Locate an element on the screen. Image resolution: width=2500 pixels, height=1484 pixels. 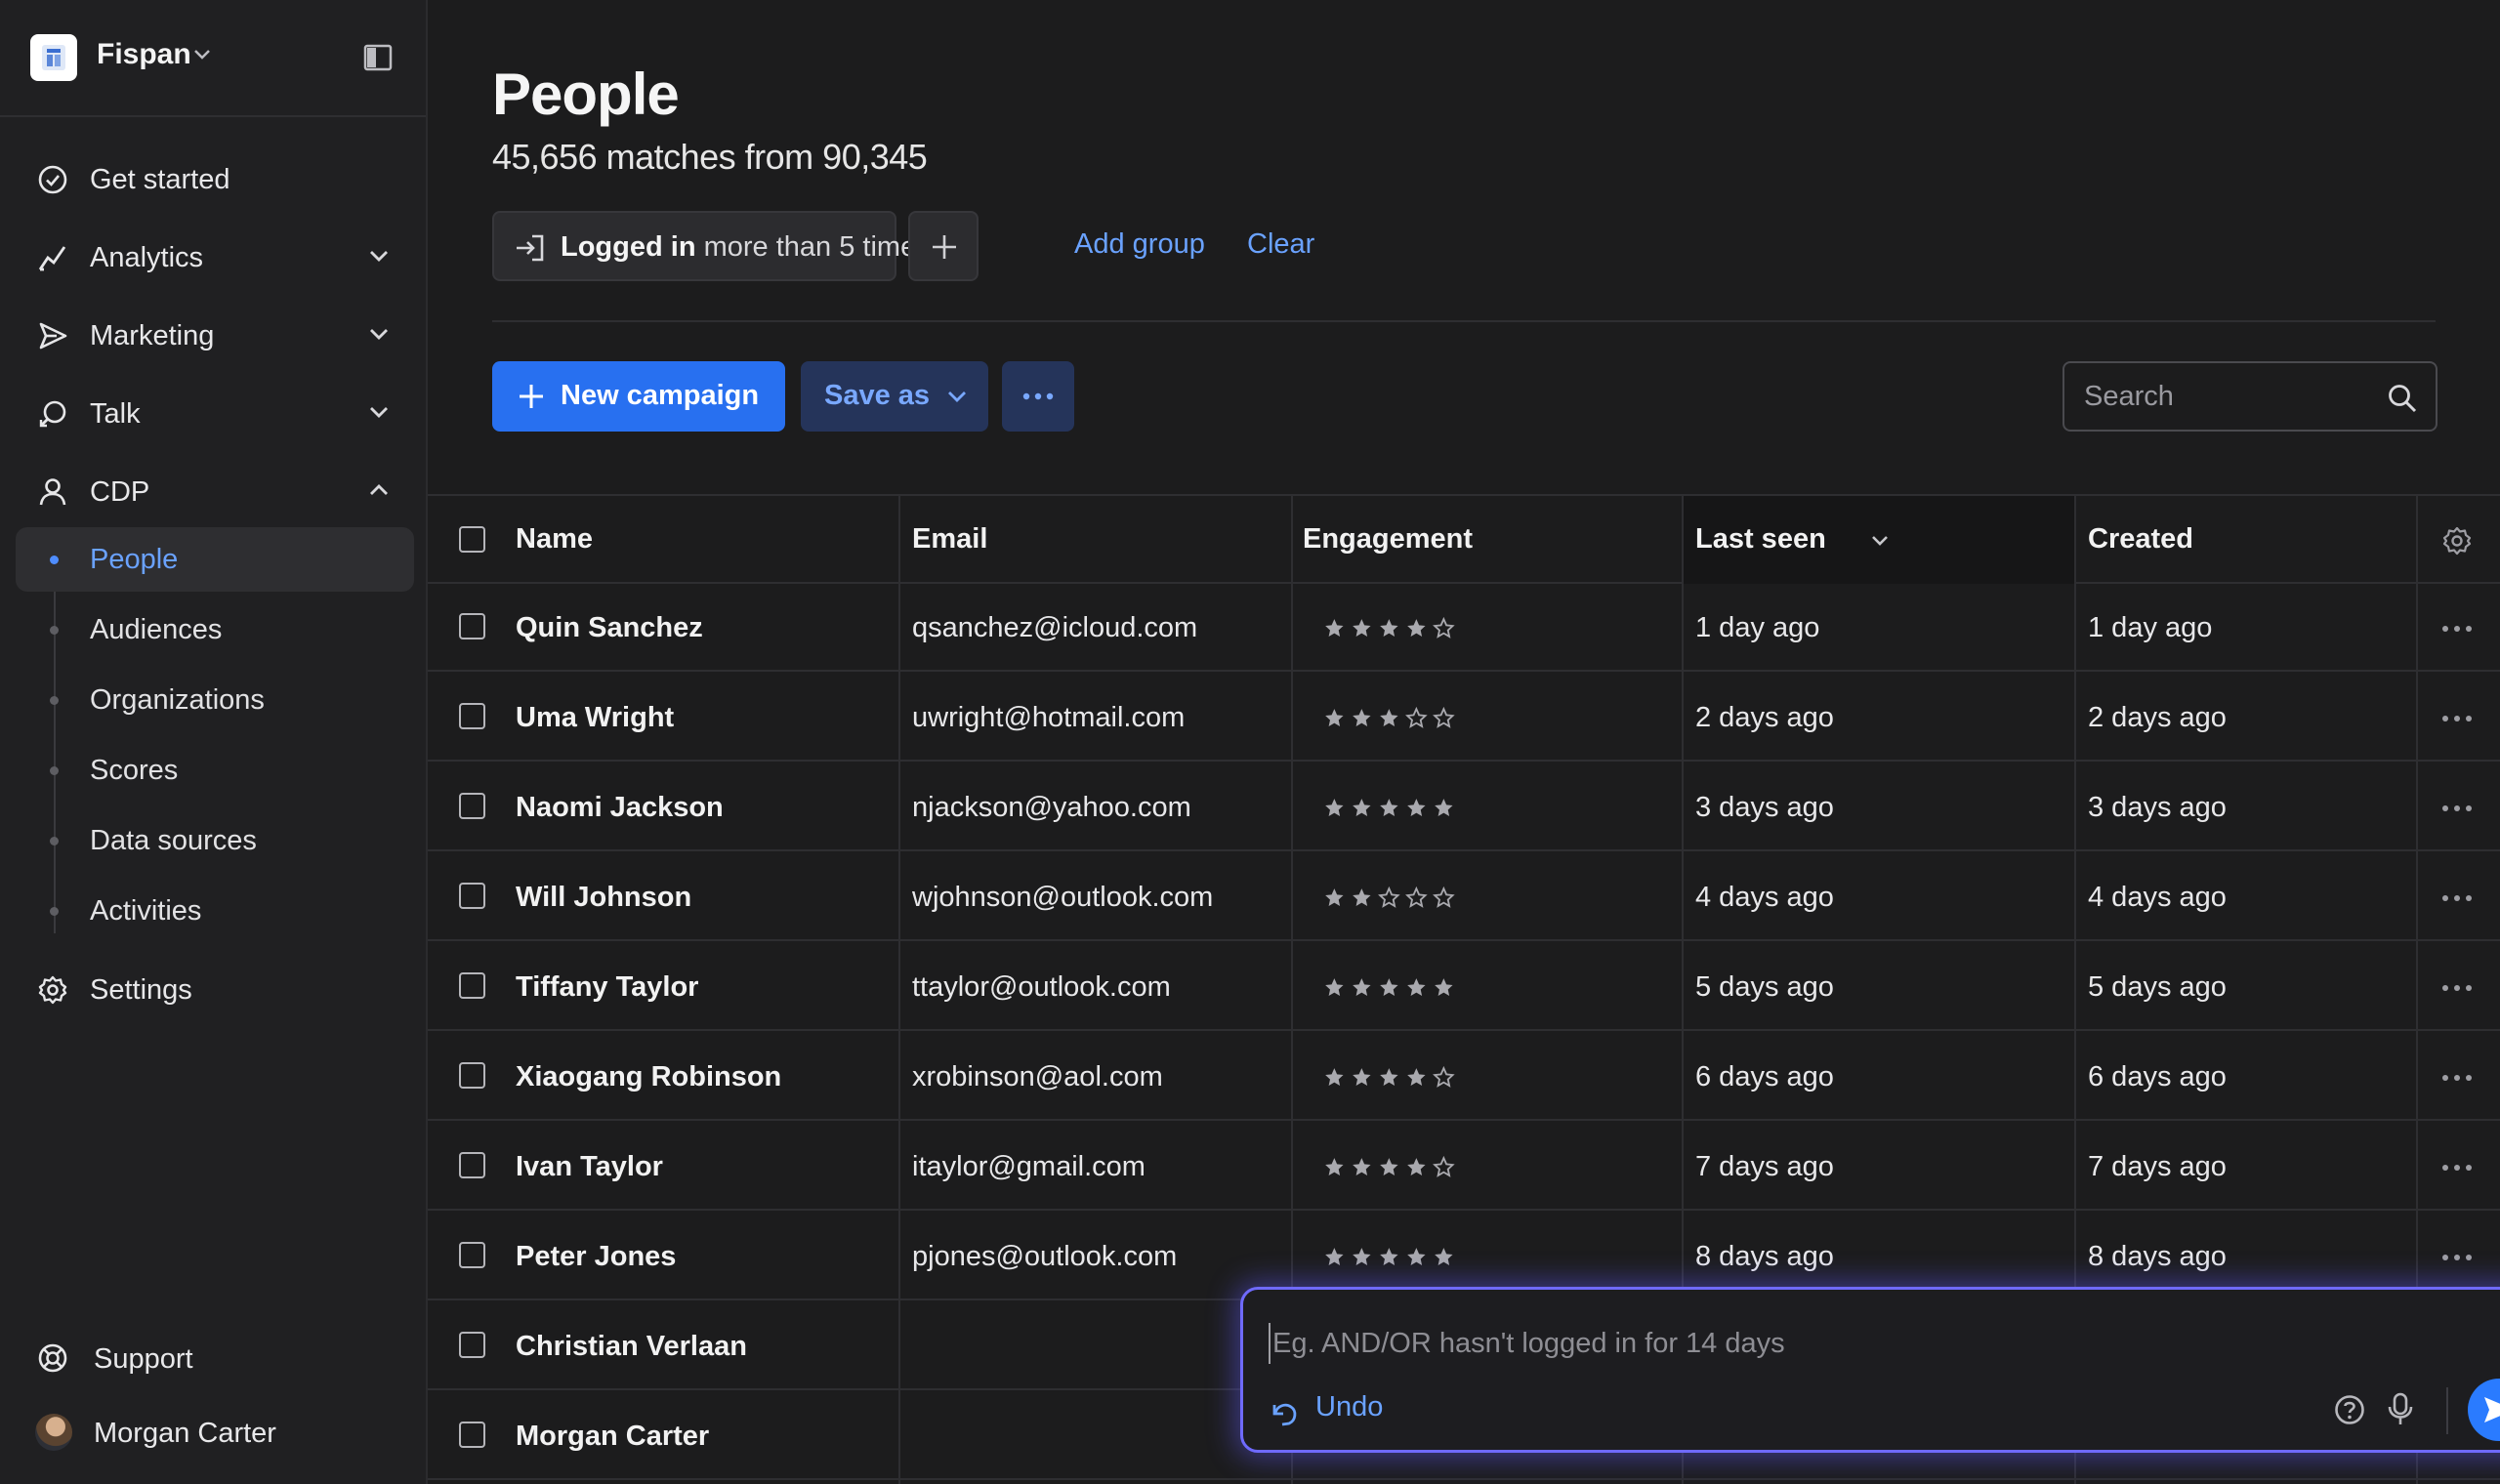
sidebar-item-scores: Scores is located at coordinates (215, 770).